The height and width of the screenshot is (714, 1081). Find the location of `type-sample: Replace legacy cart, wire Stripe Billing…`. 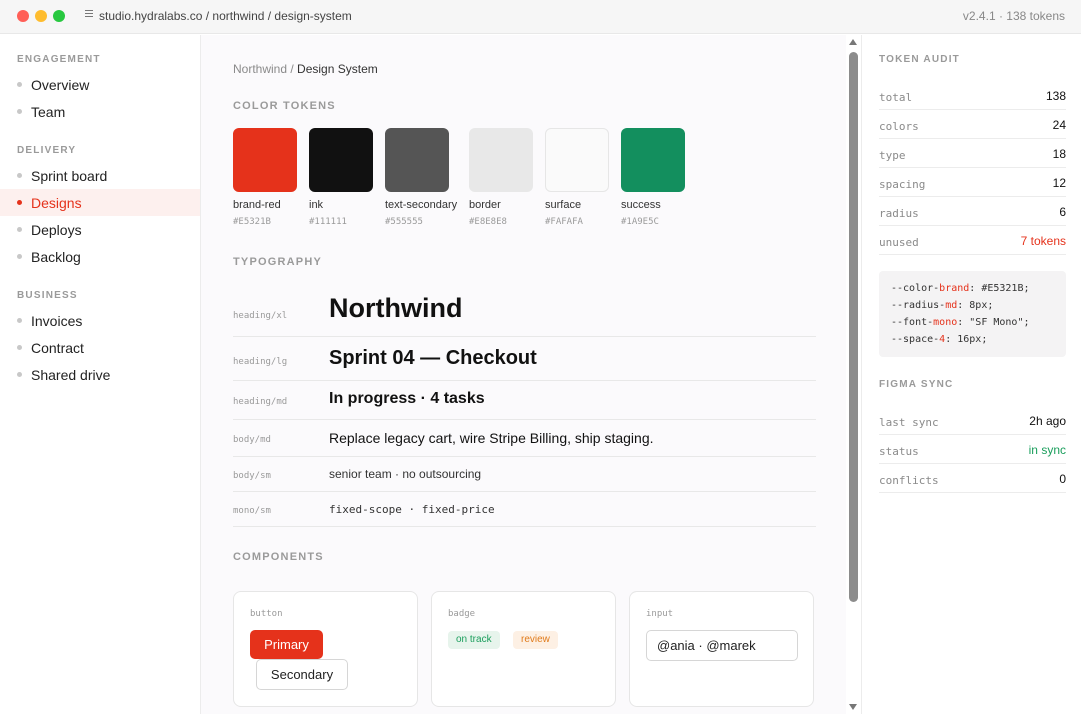

type-sample: Replace legacy cart, wire Stripe Billing… is located at coordinates (491, 438).